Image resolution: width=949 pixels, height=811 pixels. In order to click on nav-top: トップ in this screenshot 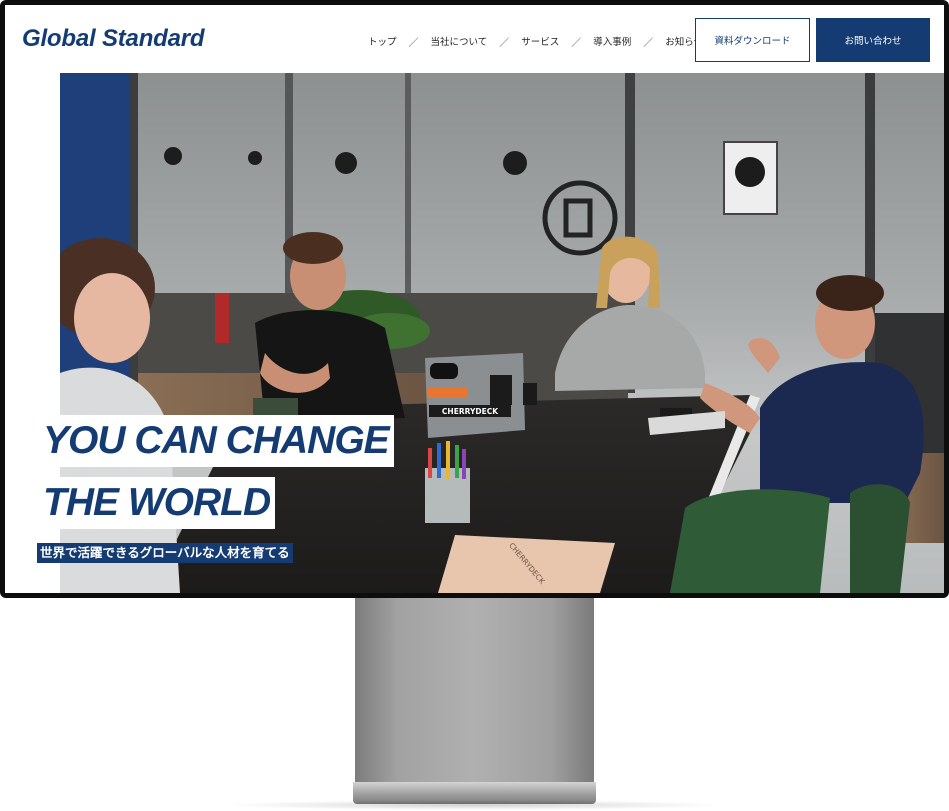, I will do `click(382, 41)`.